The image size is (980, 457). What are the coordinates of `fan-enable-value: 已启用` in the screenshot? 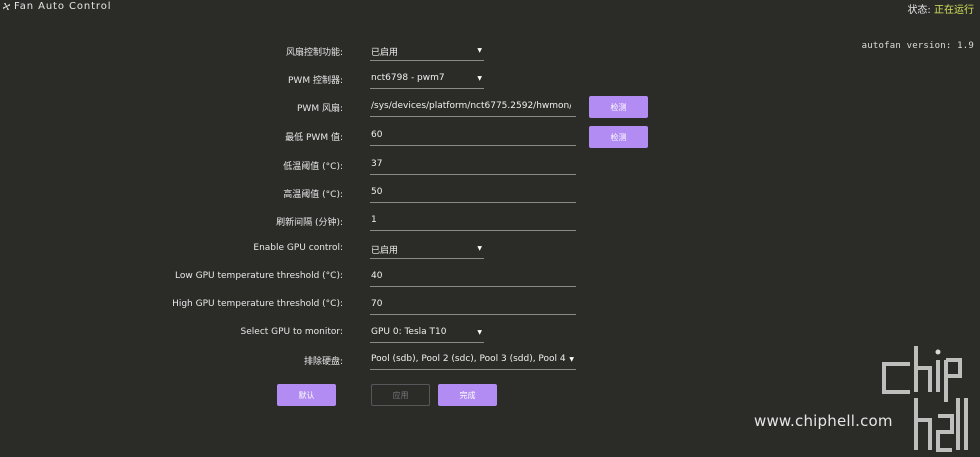 It's located at (385, 53).